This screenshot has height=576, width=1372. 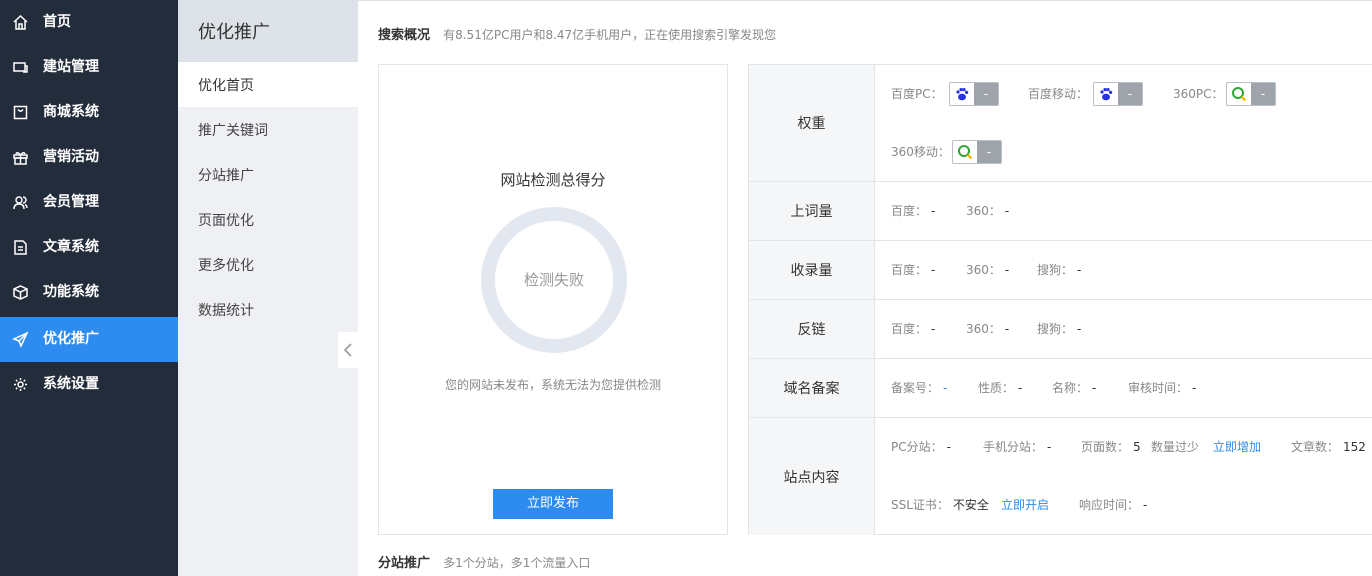 I want to click on nav-label: 商城系统, so click(x=71, y=112).